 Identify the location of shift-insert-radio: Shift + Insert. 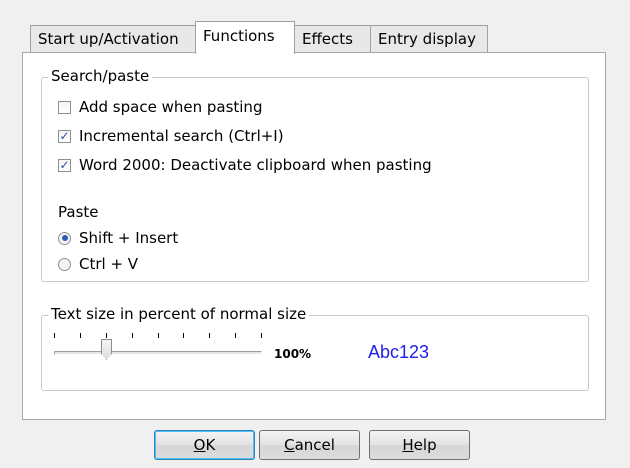
(118, 238).